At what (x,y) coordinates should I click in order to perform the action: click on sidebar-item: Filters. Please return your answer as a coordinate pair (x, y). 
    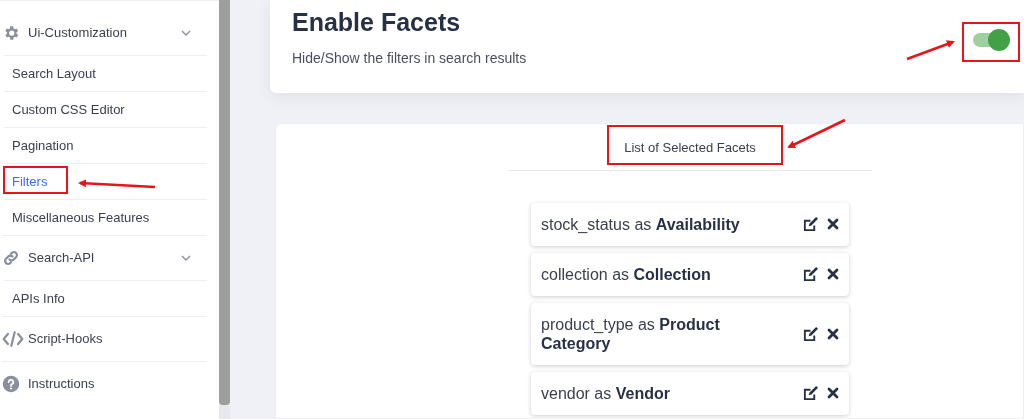
    Looking at the image, I should click on (30, 181).